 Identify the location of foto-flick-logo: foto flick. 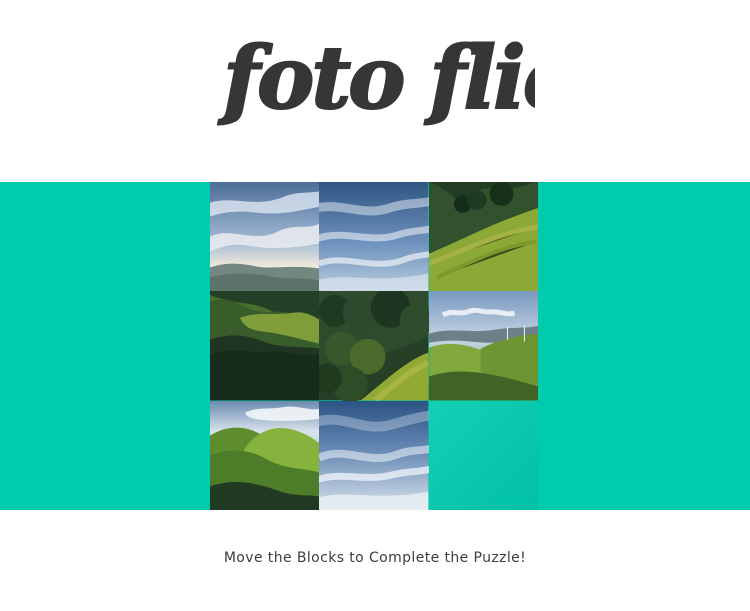
(375, 78).